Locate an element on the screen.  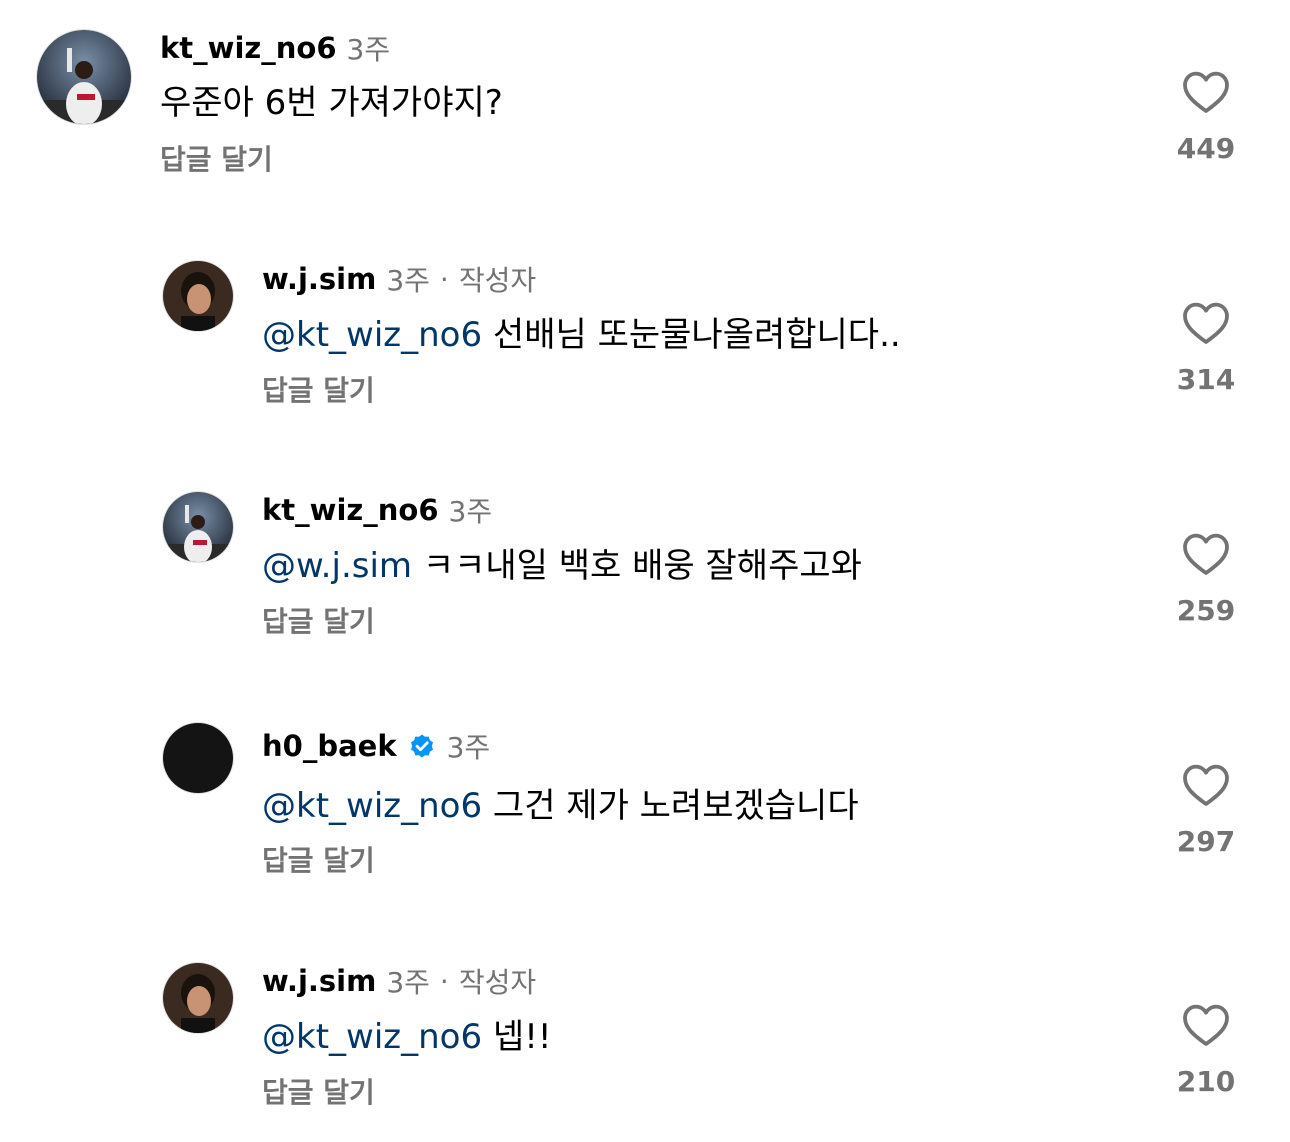
comment-body: 선배님 또눈물나올려합니다.. is located at coordinates (696, 335).